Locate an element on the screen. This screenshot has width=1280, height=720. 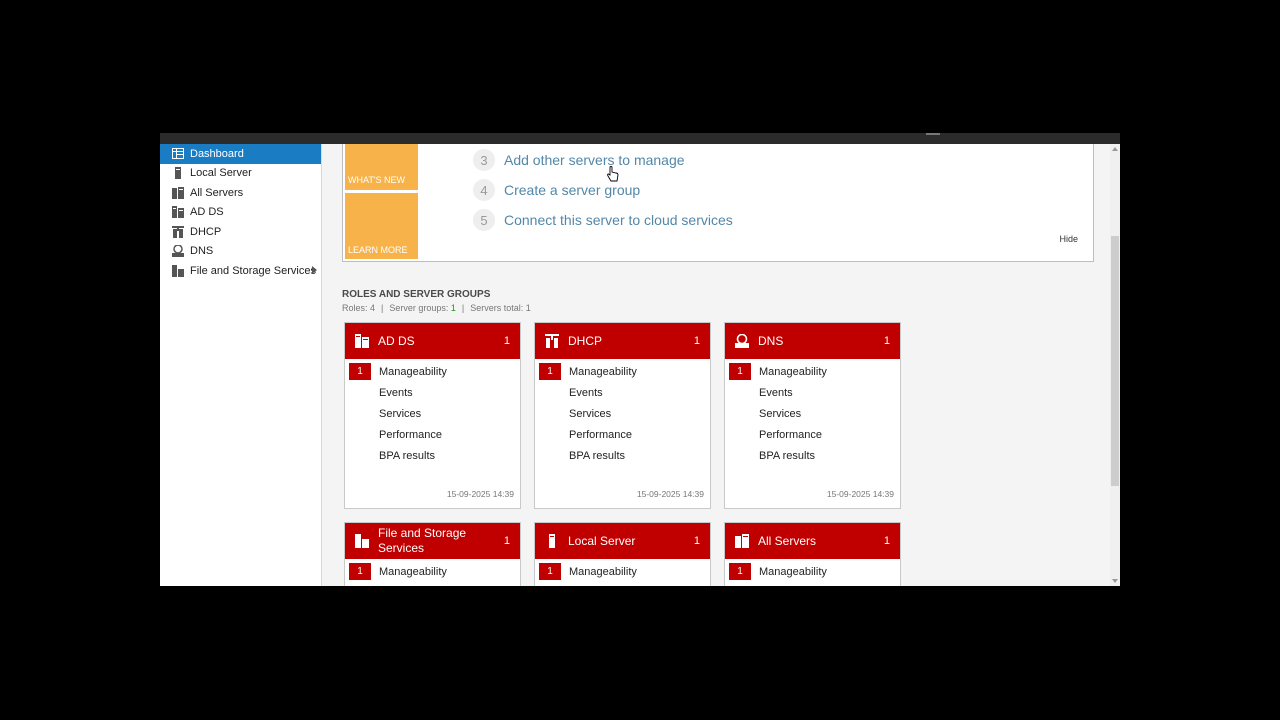
vertical-scrollbar is located at coordinates (1115, 365).